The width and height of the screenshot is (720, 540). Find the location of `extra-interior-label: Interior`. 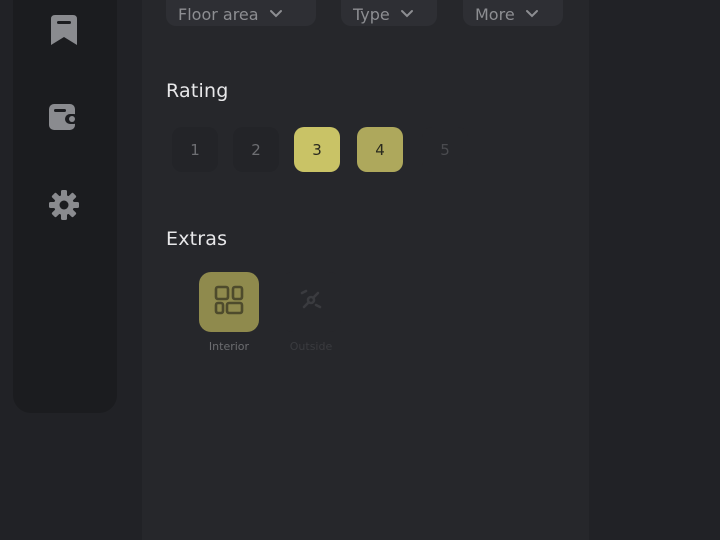

extra-interior-label: Interior is located at coordinates (229, 346).